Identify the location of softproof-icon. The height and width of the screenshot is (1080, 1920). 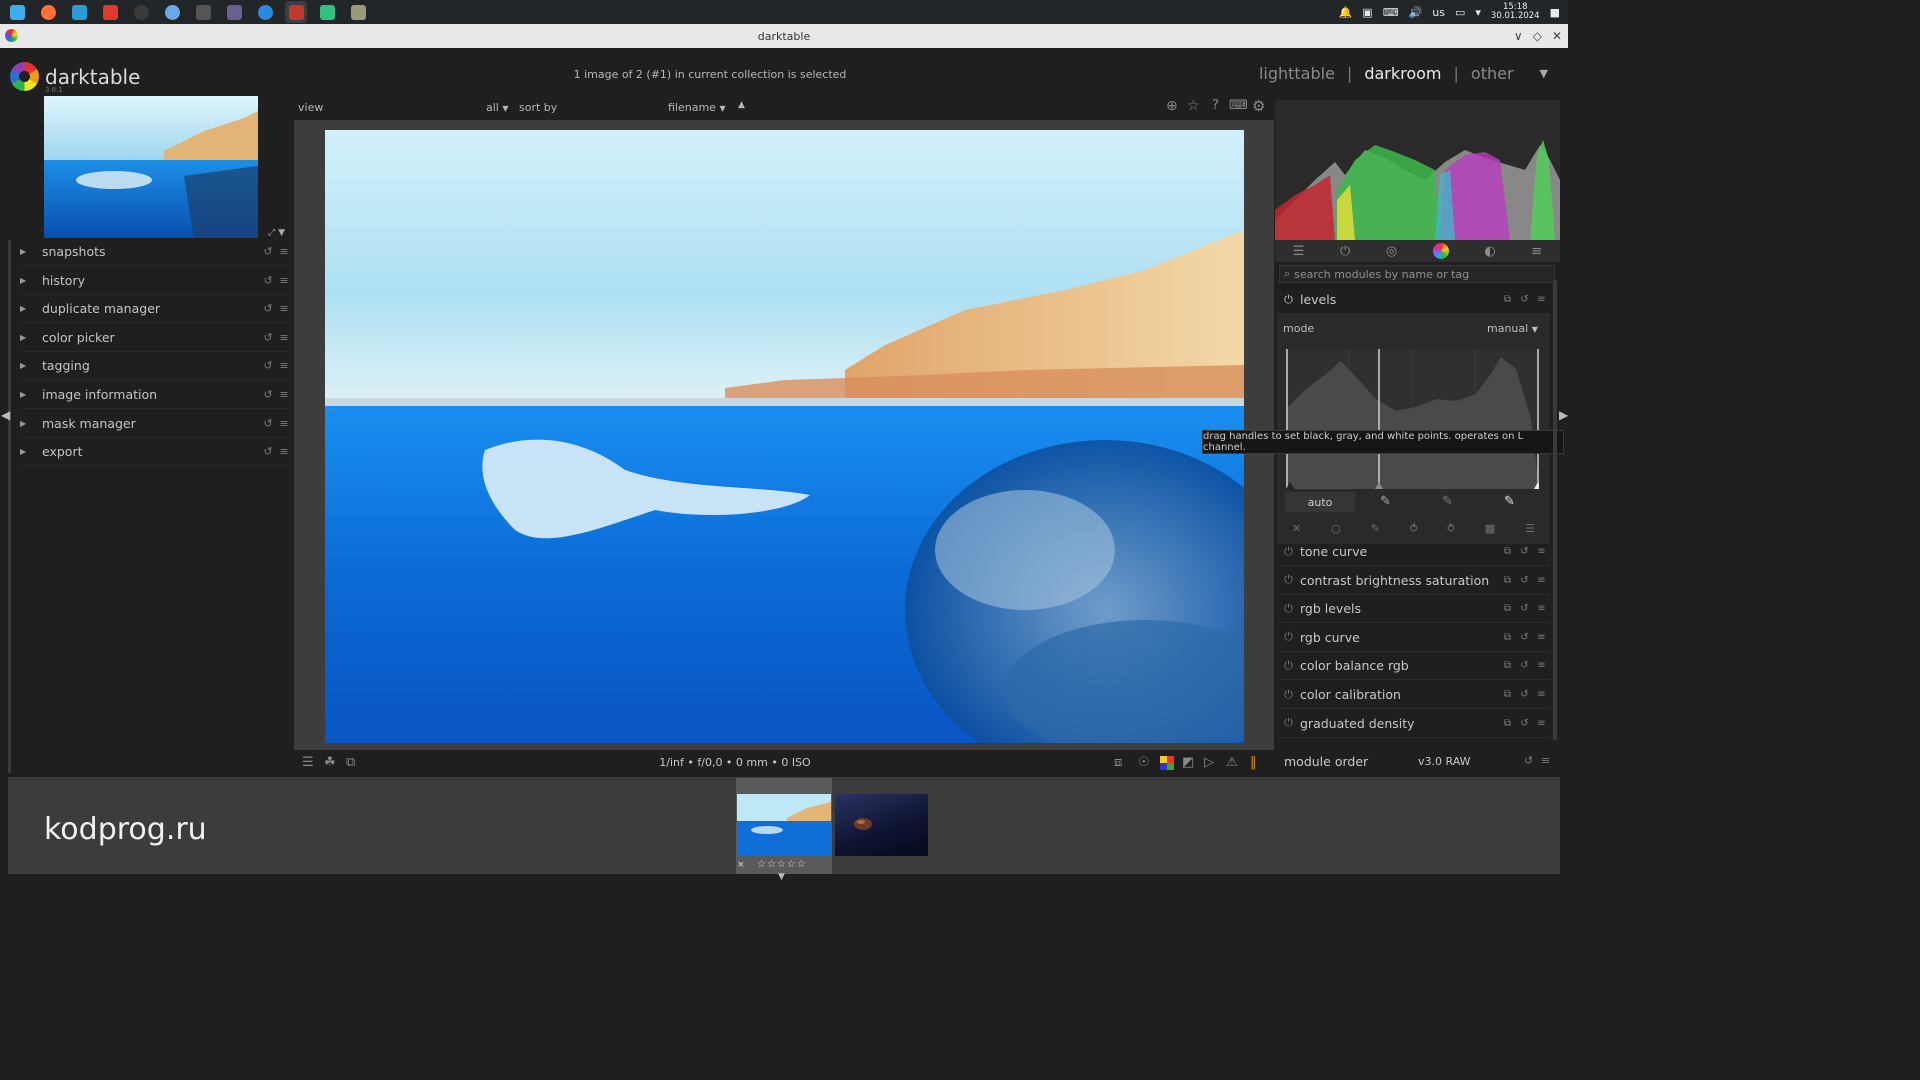
(1167, 763).